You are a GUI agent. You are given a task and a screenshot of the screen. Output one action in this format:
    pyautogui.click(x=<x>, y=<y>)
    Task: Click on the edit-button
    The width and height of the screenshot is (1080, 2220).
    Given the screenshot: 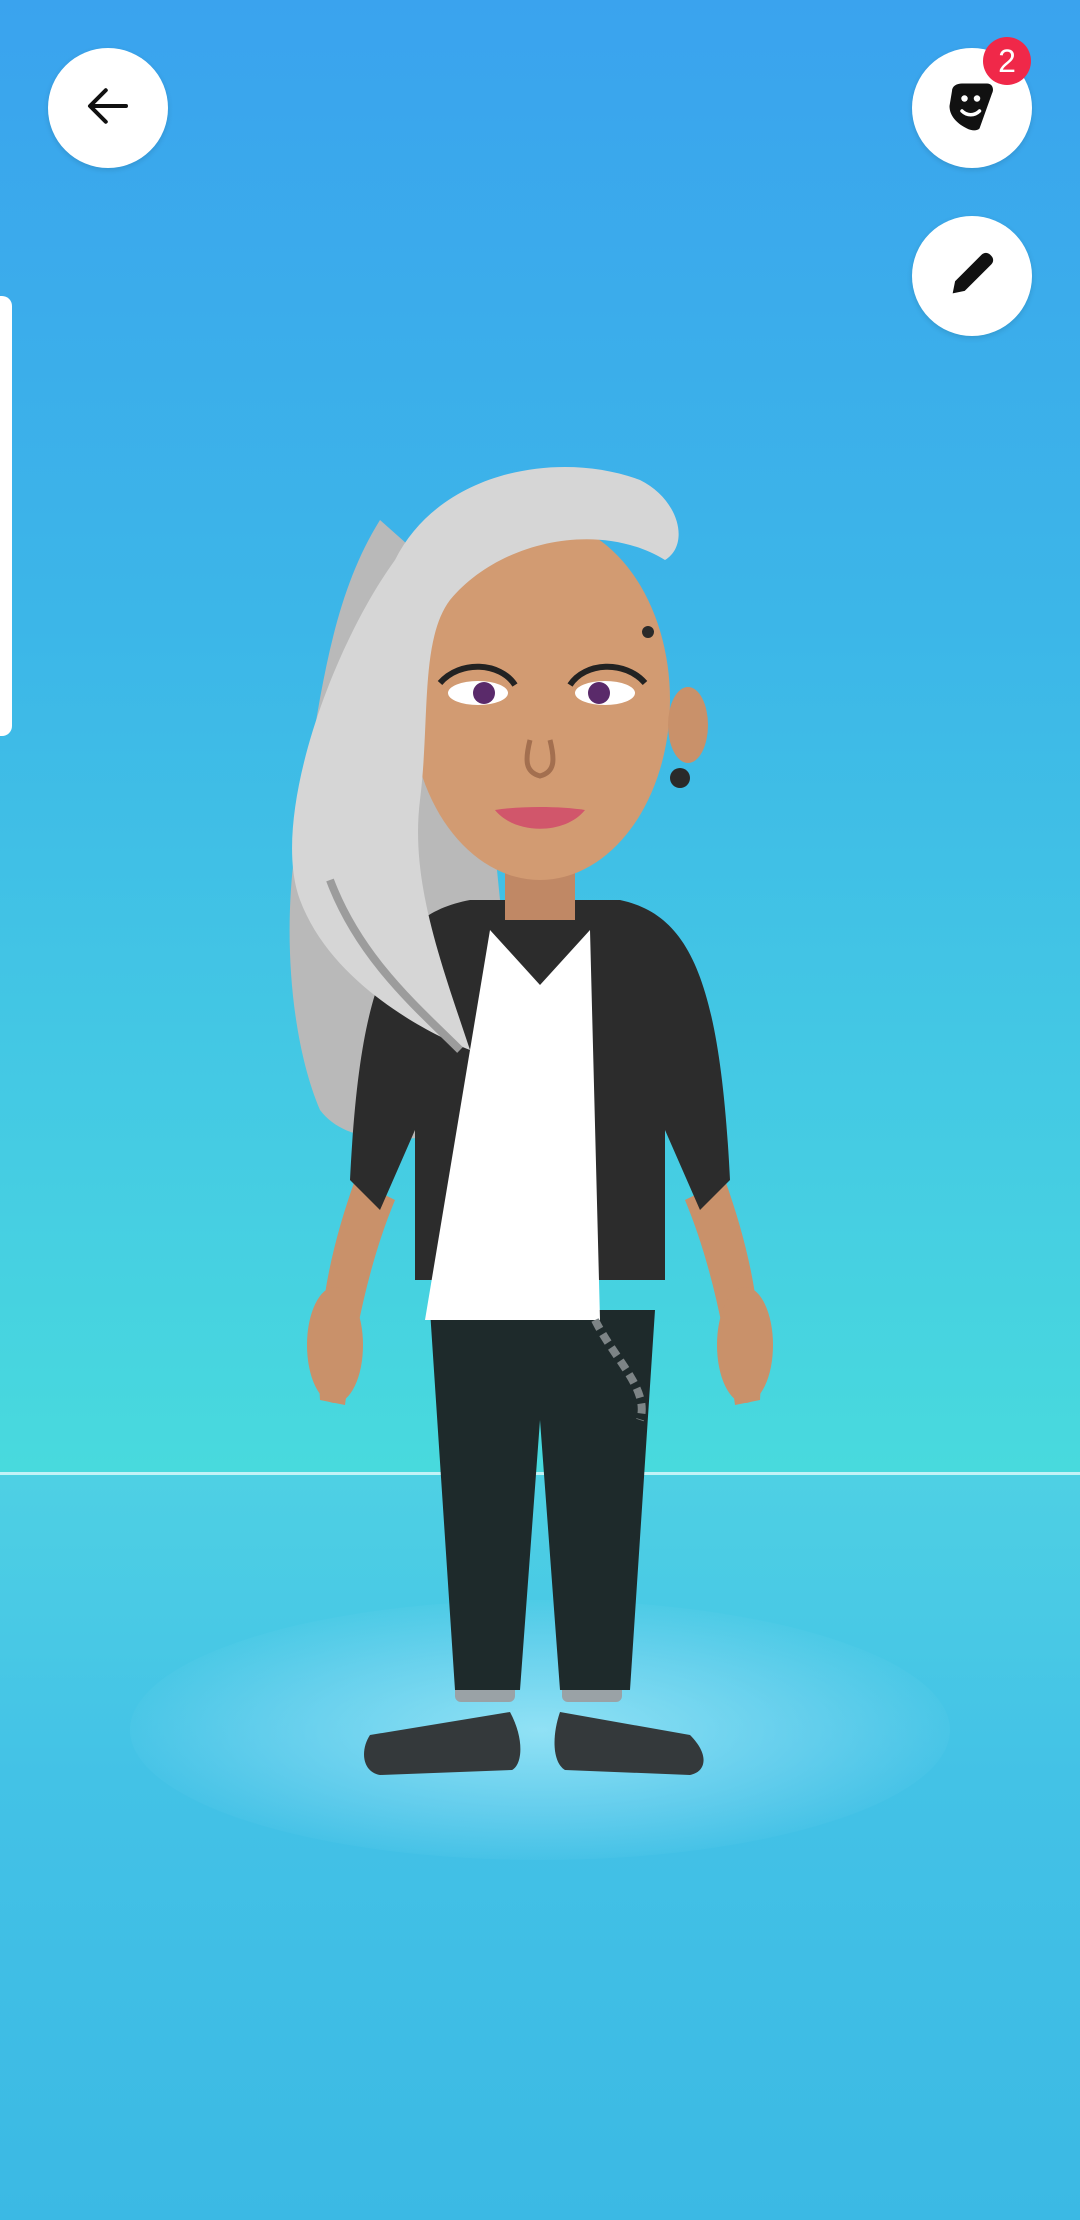 What is the action you would take?
    pyautogui.click(x=972, y=276)
    